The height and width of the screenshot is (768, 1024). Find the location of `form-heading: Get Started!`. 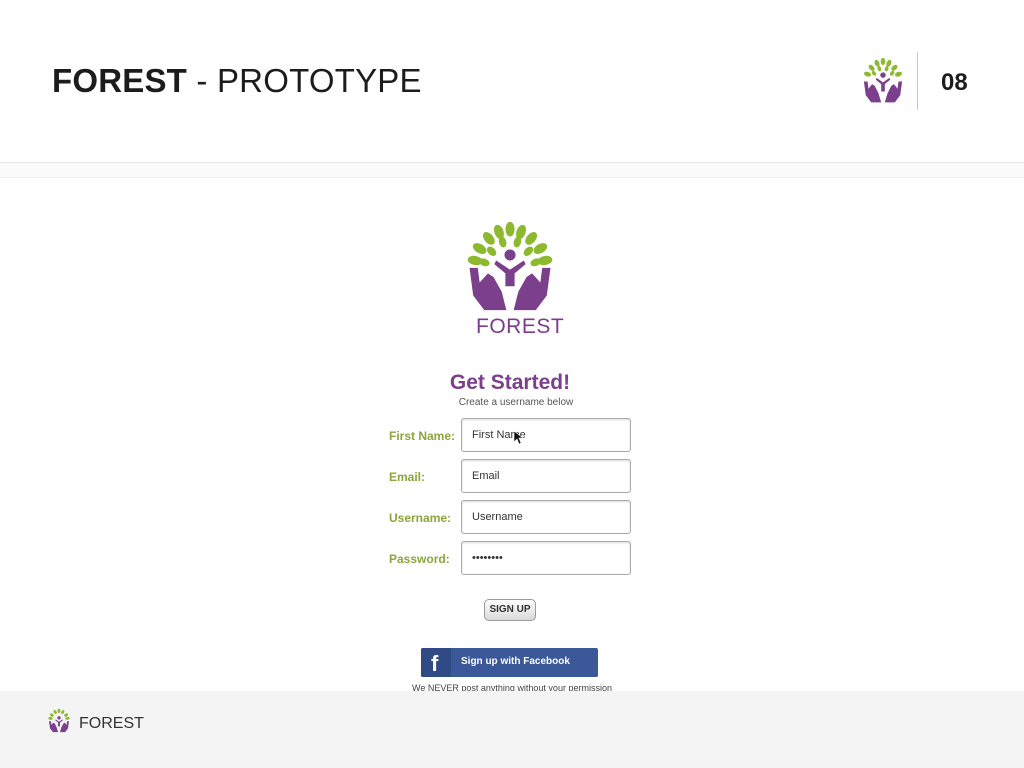

form-heading: Get Started! is located at coordinates (510, 382).